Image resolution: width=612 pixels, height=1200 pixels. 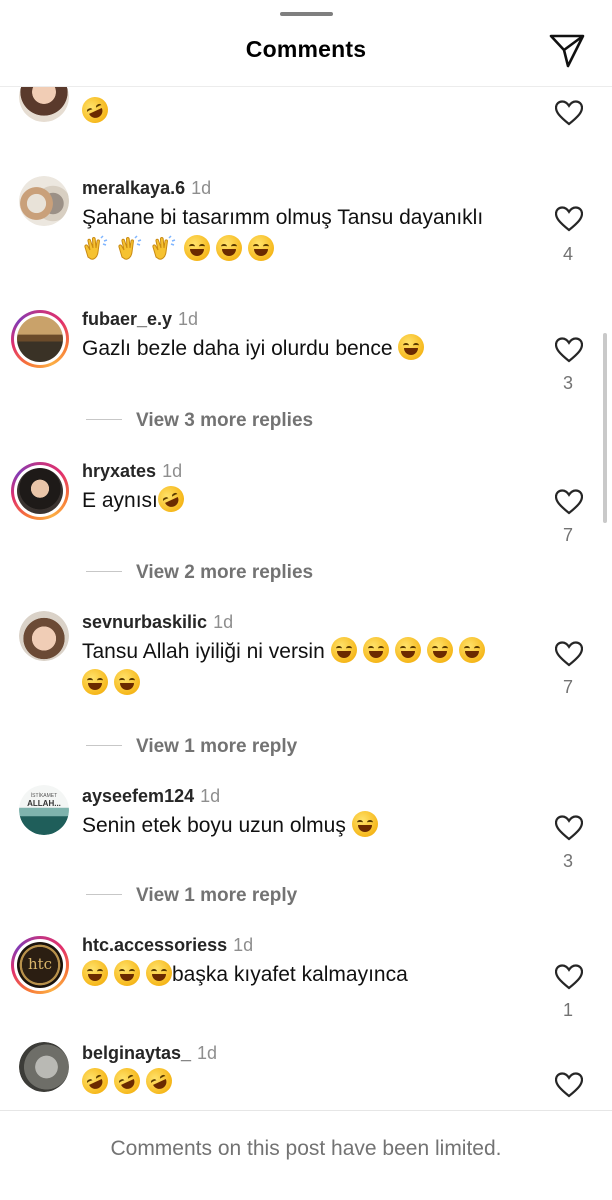 I want to click on comment-text: Gazlı bezle daha iyi olurdu bence, so click(x=302, y=349).